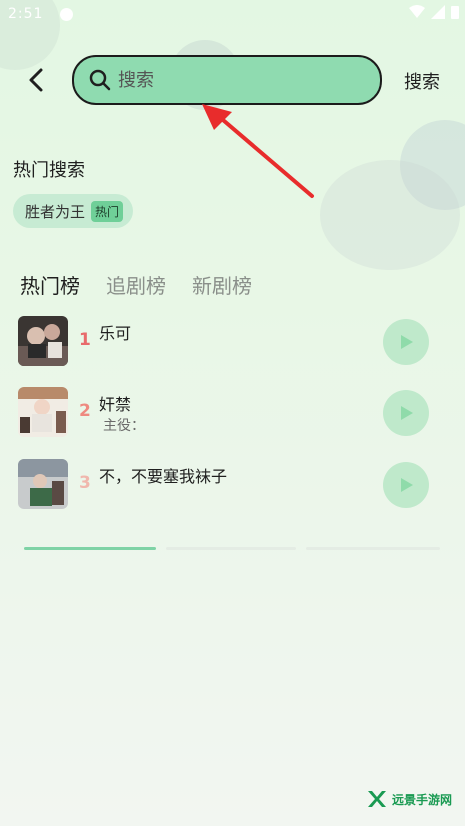 Image resolution: width=465 pixels, height=826 pixels. What do you see at coordinates (377, 799) in the screenshot?
I see `watermark-logo-icon` at bounding box center [377, 799].